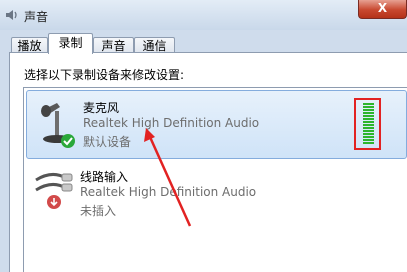 This screenshot has height=272, width=407. I want to click on tab-playback-label: 播放, so click(29, 46).